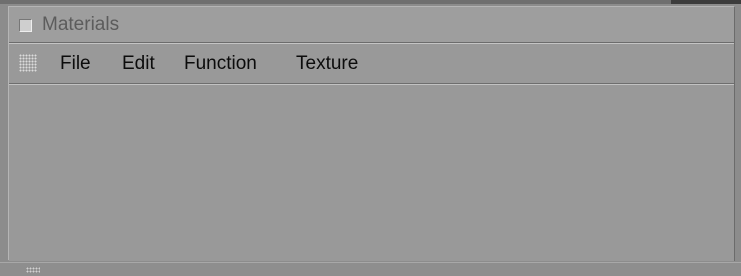 This screenshot has width=741, height=276. What do you see at coordinates (28, 63) in the screenshot?
I see `grip-dots-icon` at bounding box center [28, 63].